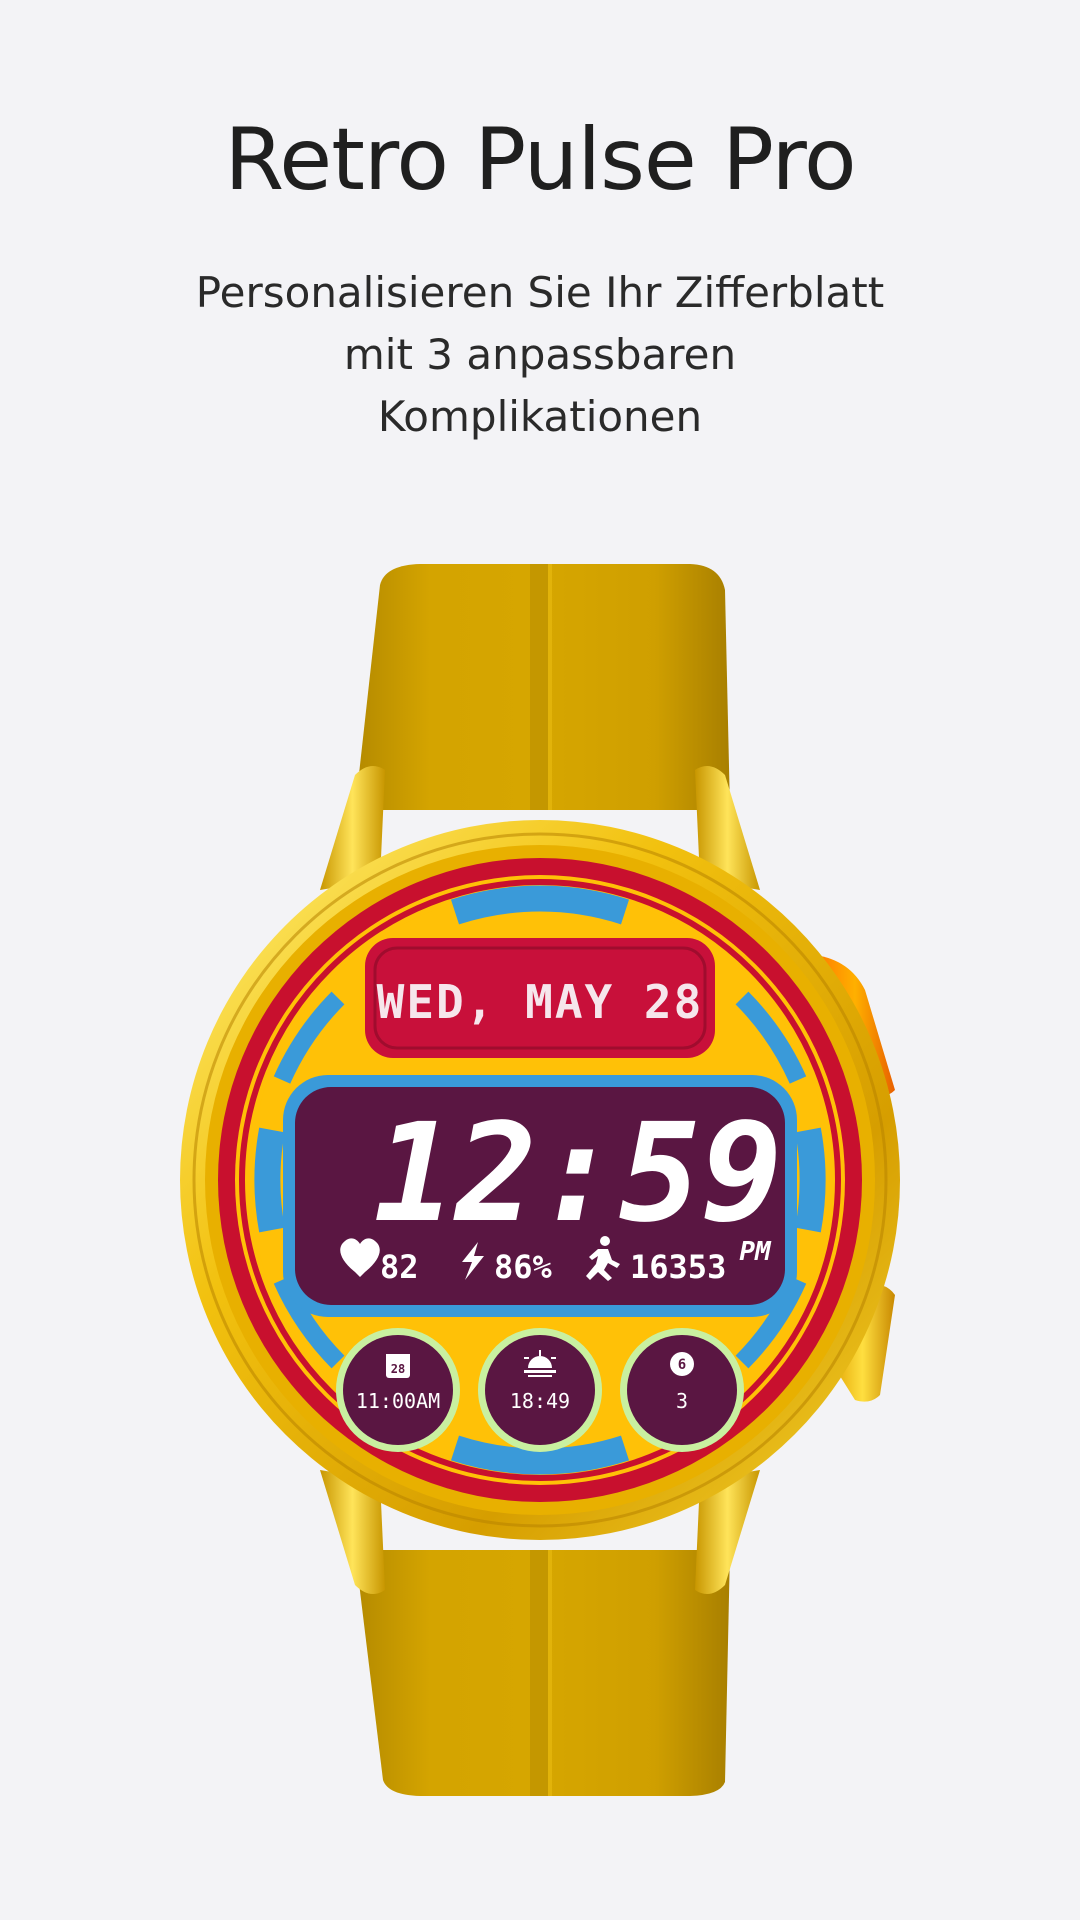  What do you see at coordinates (682, 1401) in the screenshot?
I see `complication-right-value: 3` at bounding box center [682, 1401].